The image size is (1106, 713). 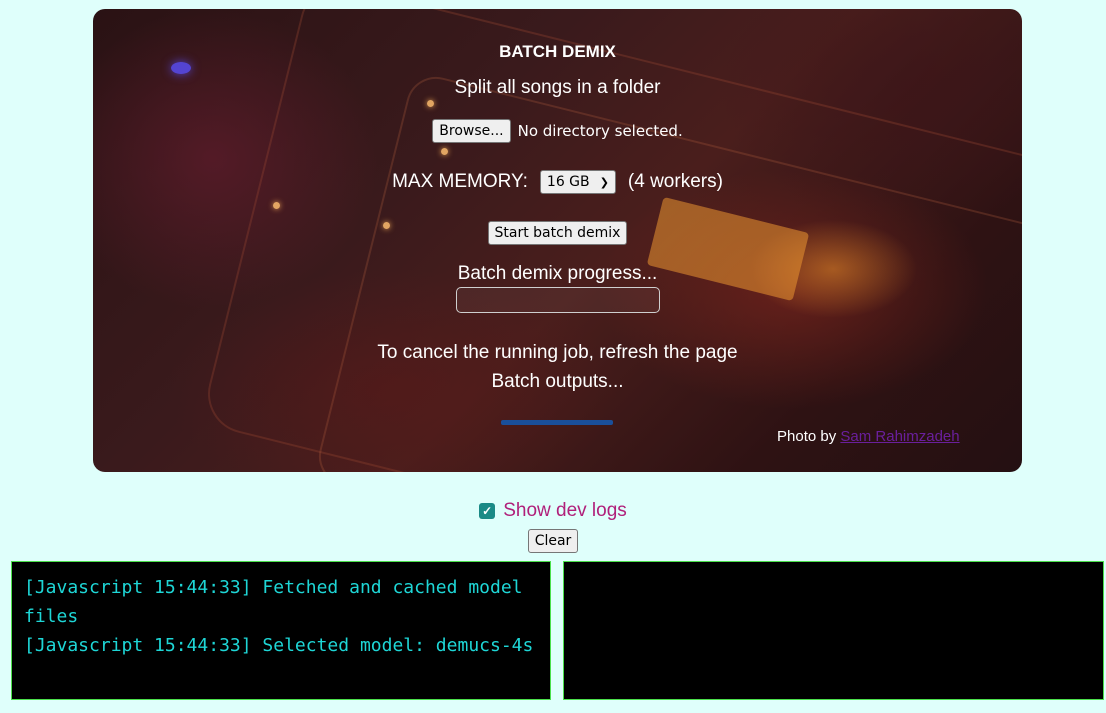 I want to click on start-row: Start batch demix, so click(x=557, y=233).